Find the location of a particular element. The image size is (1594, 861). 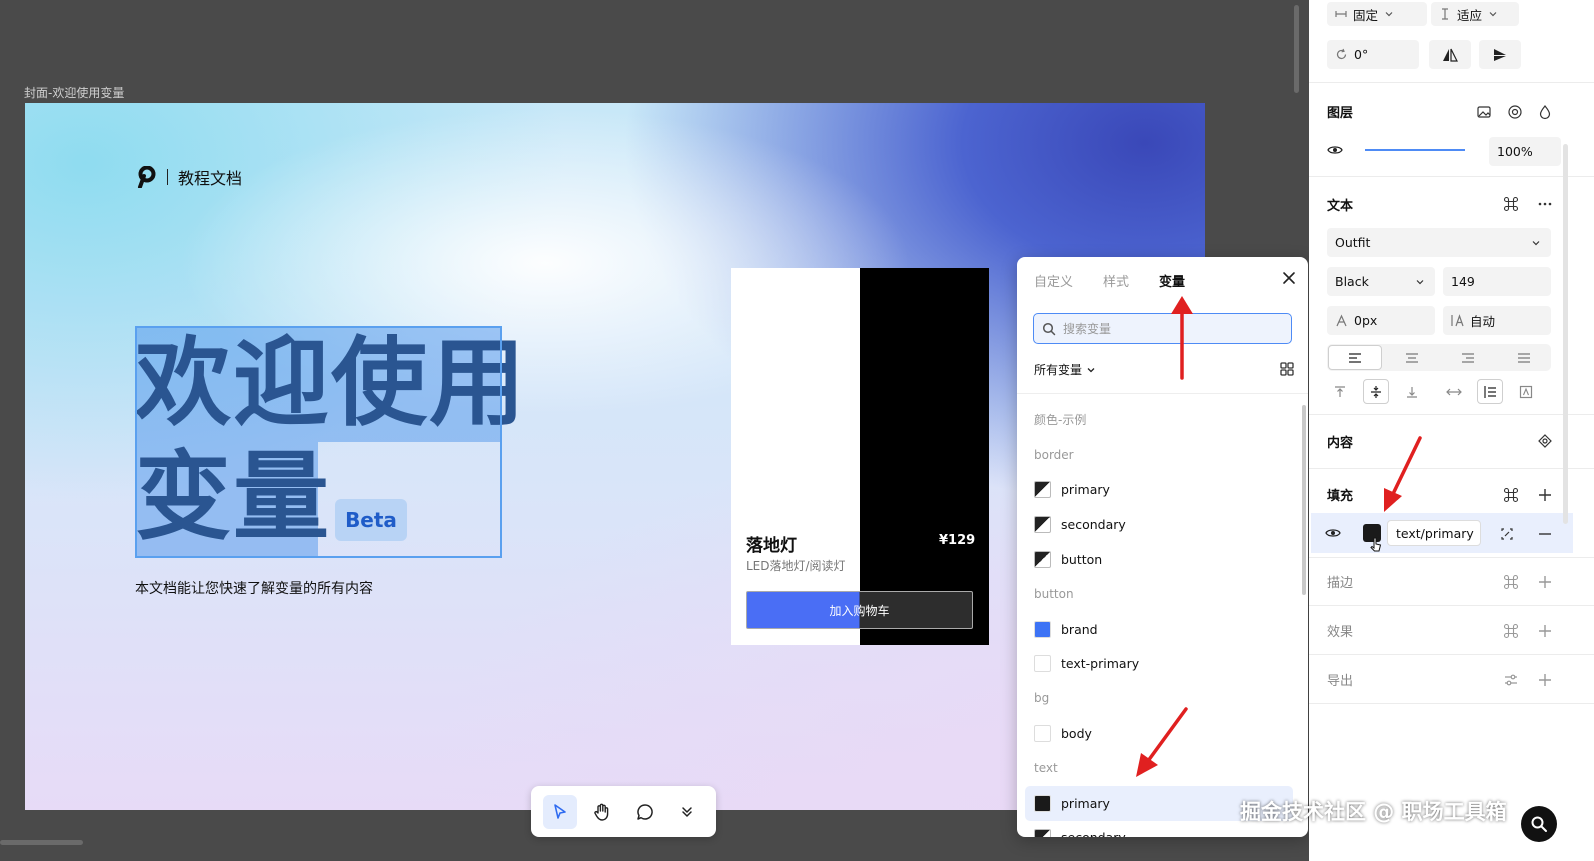

variable-item: primary is located at coordinates (1159, 490).